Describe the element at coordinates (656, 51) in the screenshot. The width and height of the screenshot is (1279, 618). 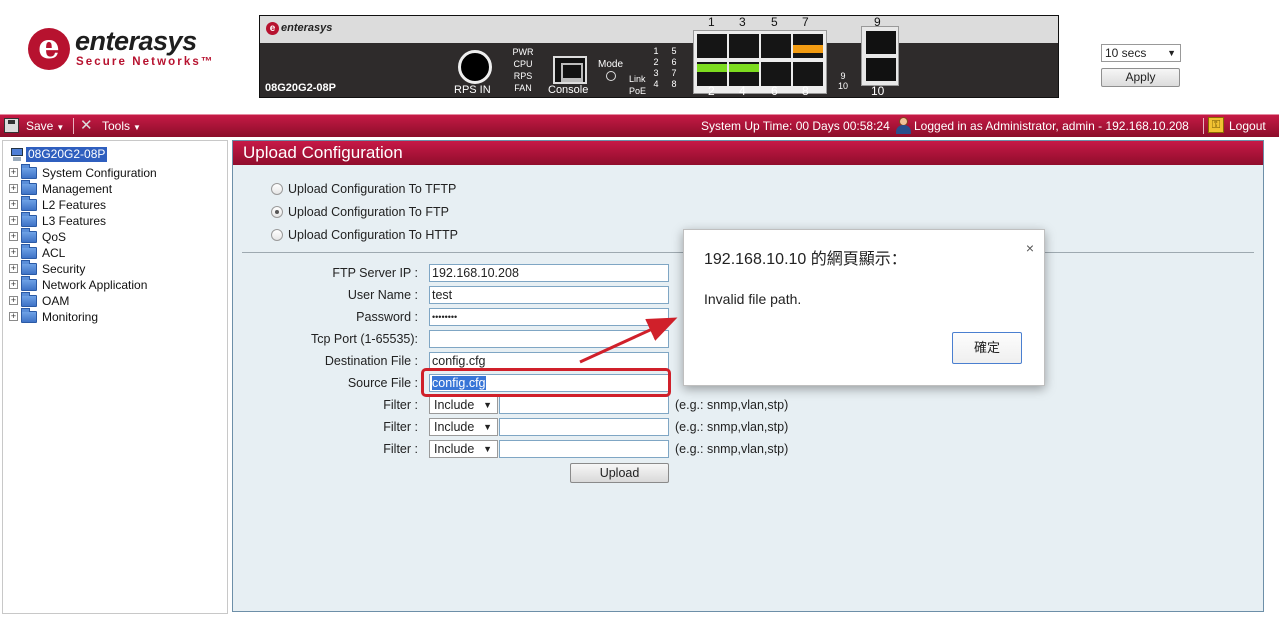
I see `led-num: 1` at that location.